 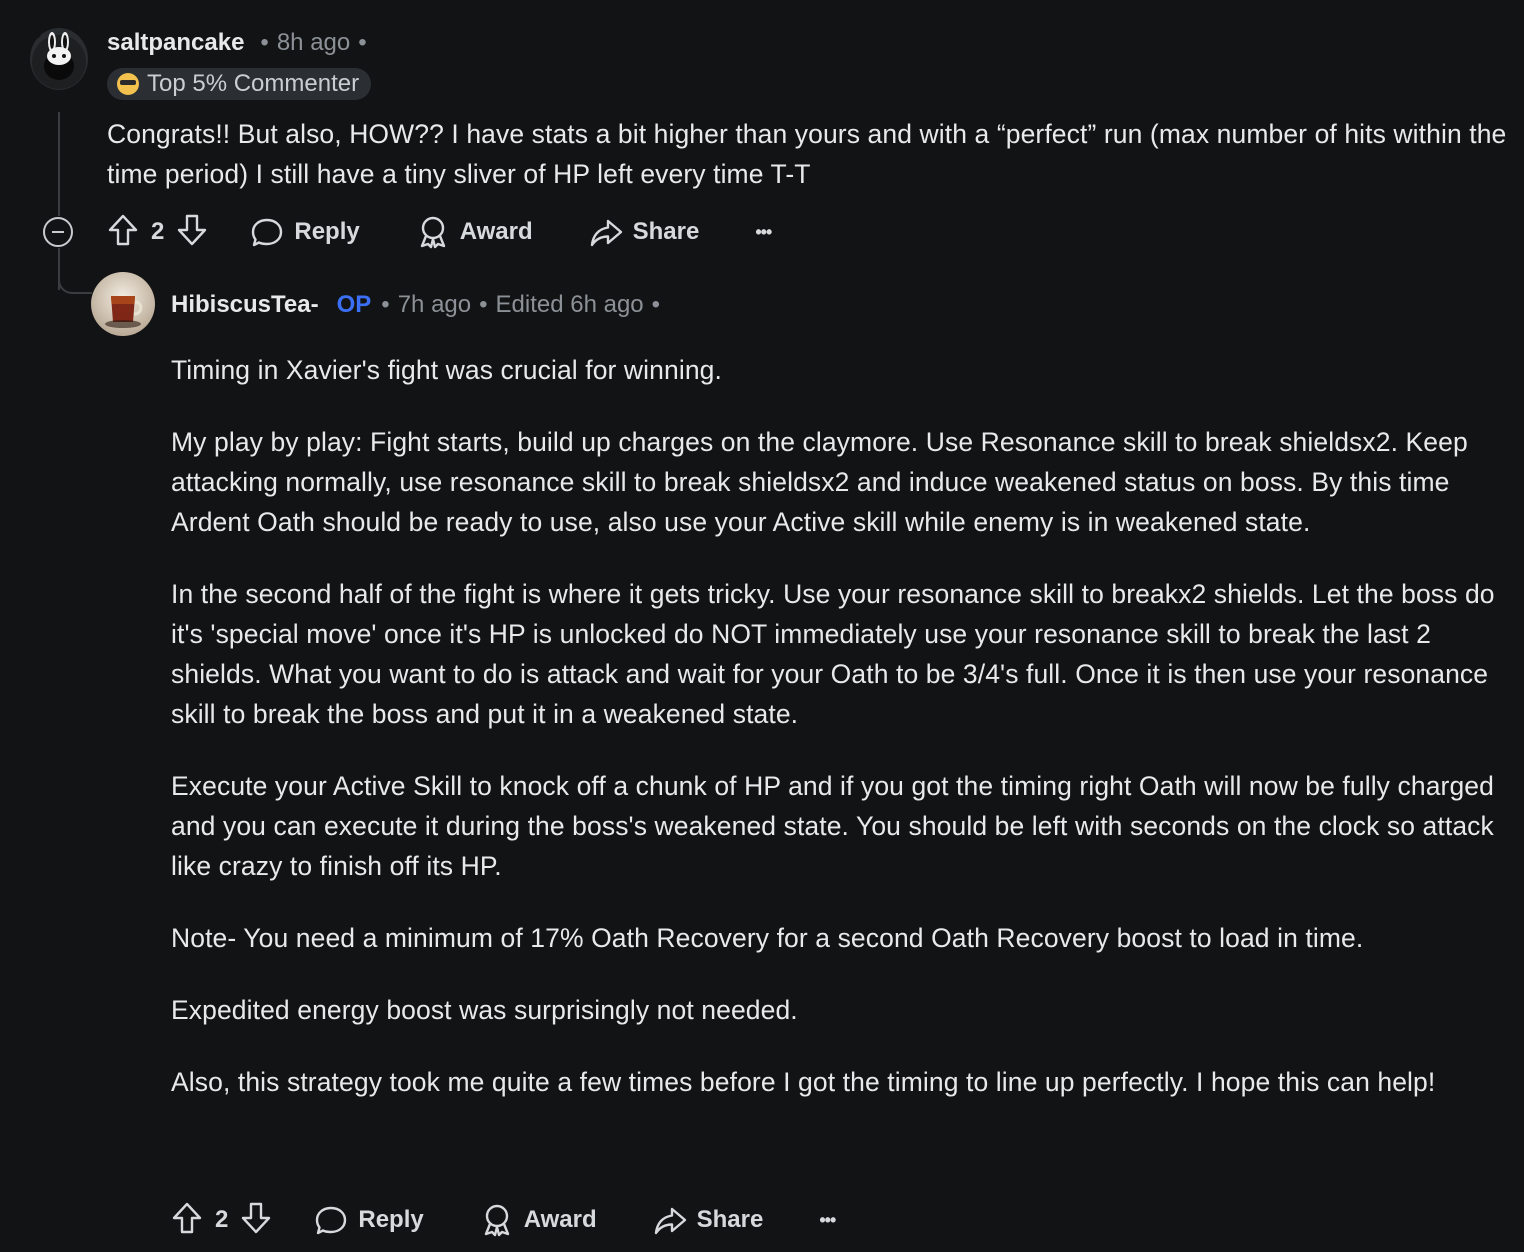 What do you see at coordinates (354, 304) in the screenshot?
I see `op-badge: OP` at bounding box center [354, 304].